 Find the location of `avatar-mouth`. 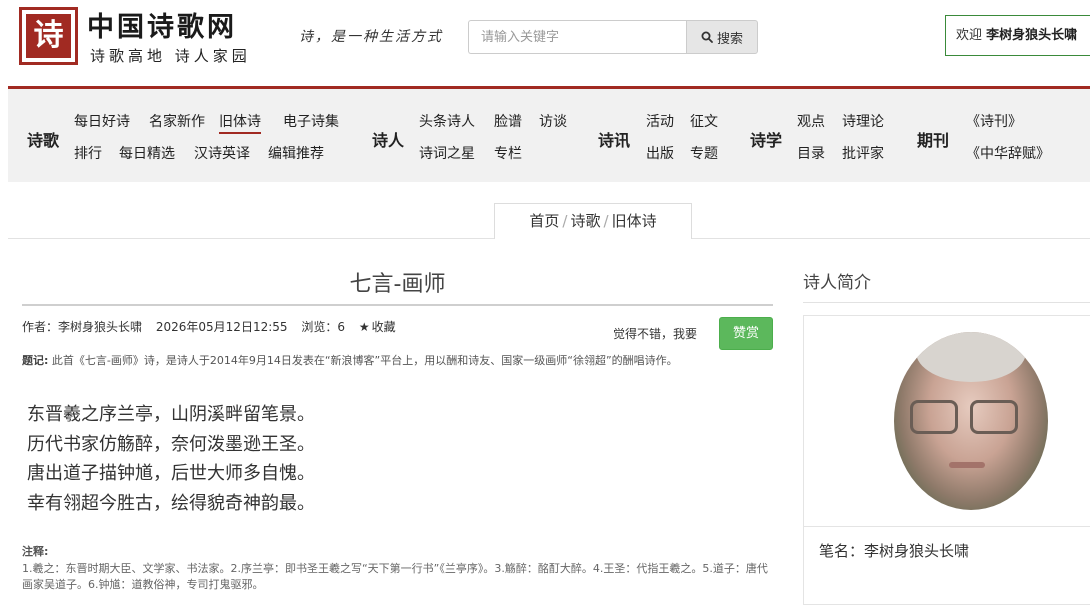

avatar-mouth is located at coordinates (967, 465).